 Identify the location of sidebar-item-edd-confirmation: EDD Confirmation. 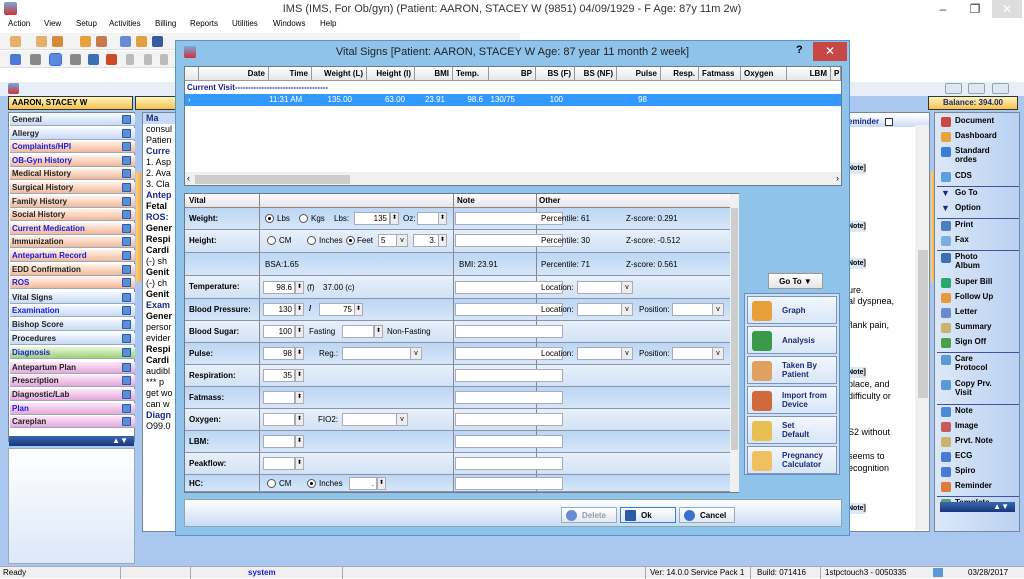
(72, 269).